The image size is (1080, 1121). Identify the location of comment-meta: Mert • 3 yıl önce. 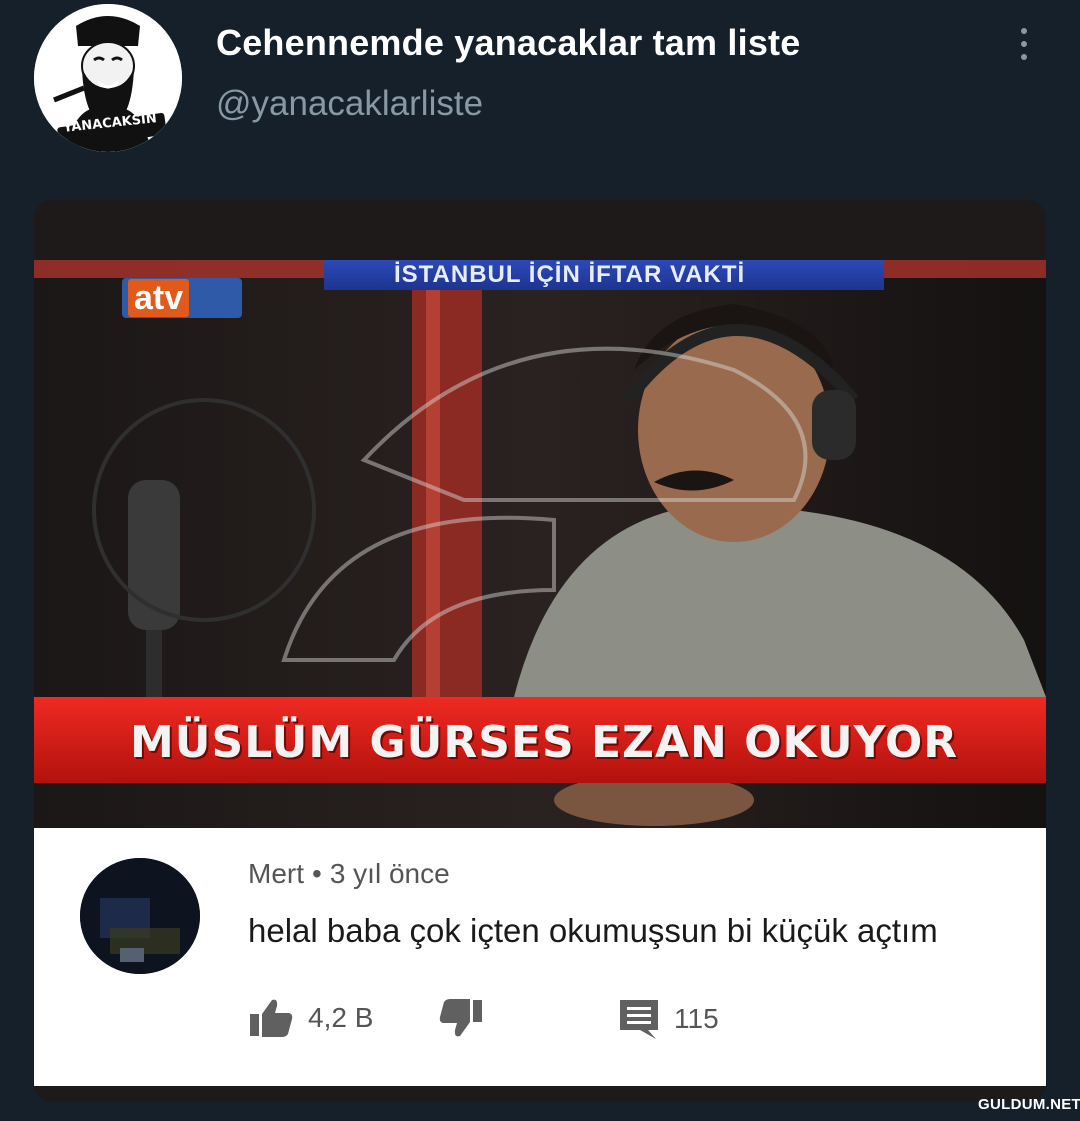
(349, 874).